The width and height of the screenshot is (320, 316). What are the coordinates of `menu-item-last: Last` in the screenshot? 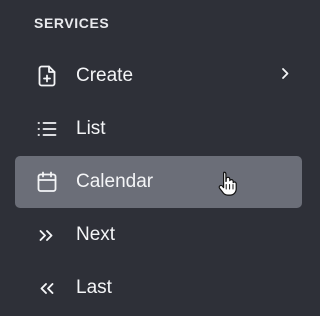 It's located at (158, 288).